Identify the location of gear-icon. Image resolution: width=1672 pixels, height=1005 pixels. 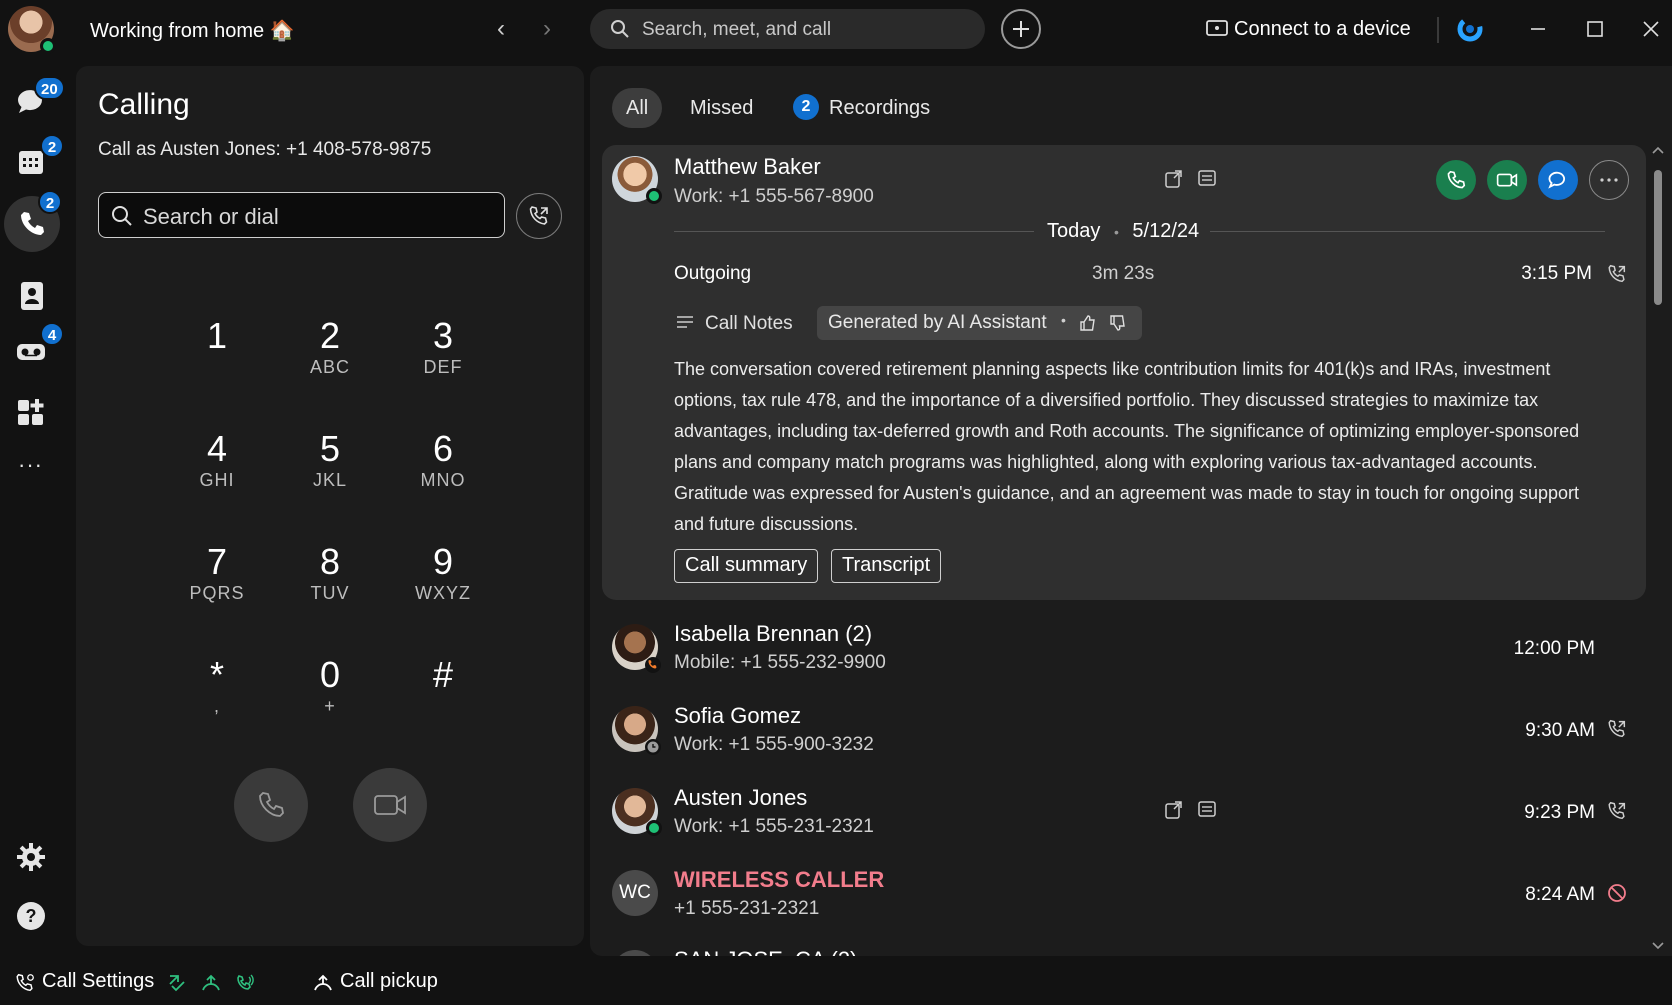
(31, 857).